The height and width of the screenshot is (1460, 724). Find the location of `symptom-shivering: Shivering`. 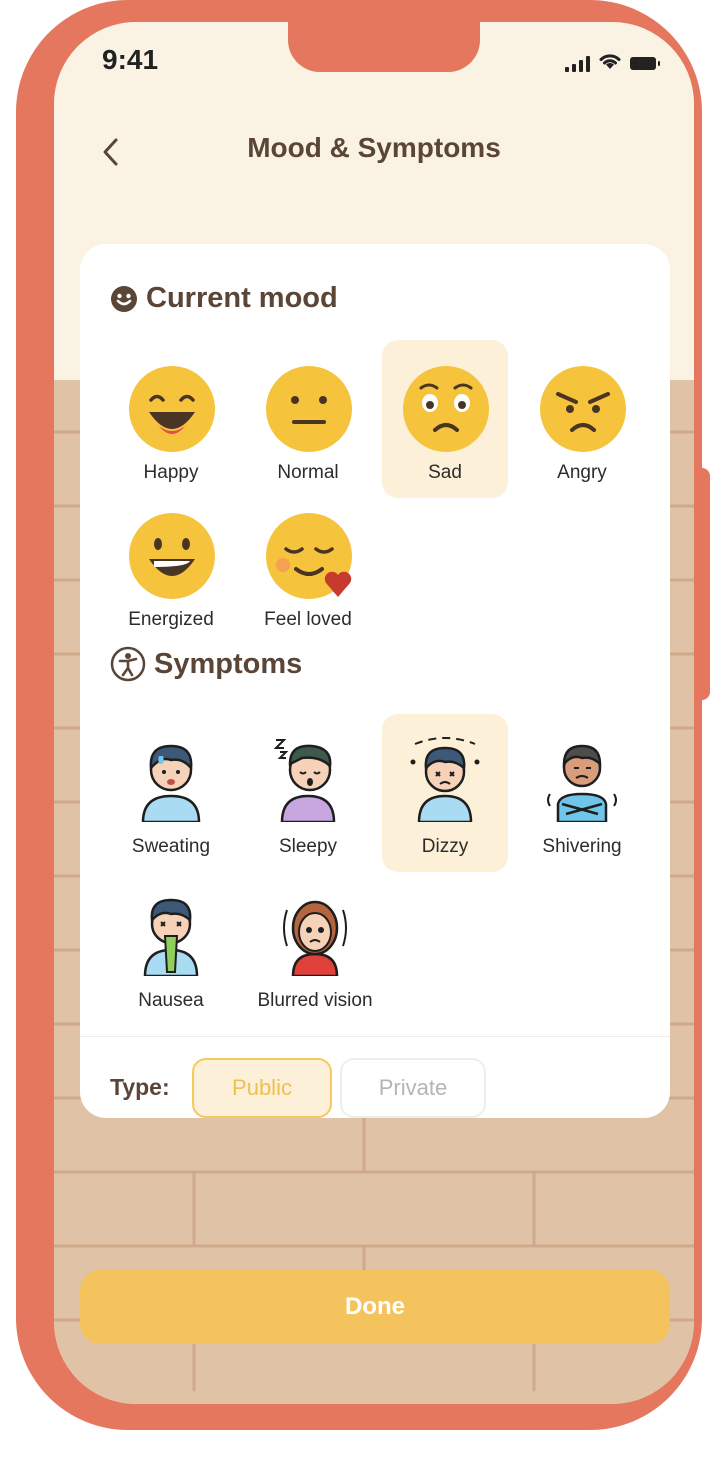

symptom-shivering: Shivering is located at coordinates (582, 793).